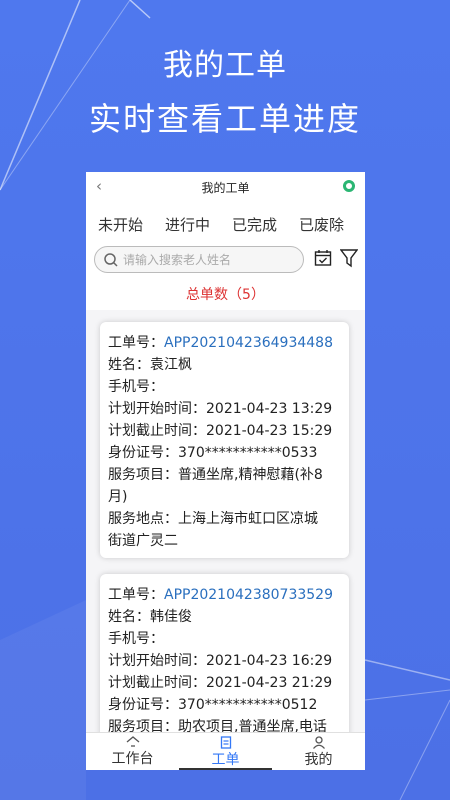  Describe the element at coordinates (111, 259) in the screenshot. I see `search-icon` at that location.